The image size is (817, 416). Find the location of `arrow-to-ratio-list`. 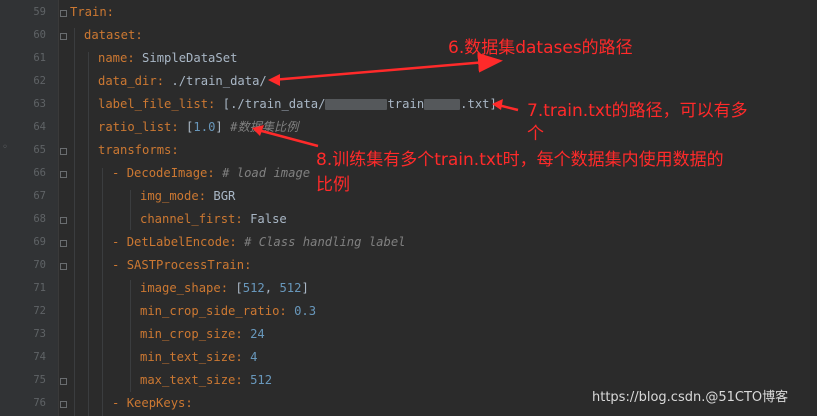

arrow-to-ratio-list is located at coordinates (288, 138).